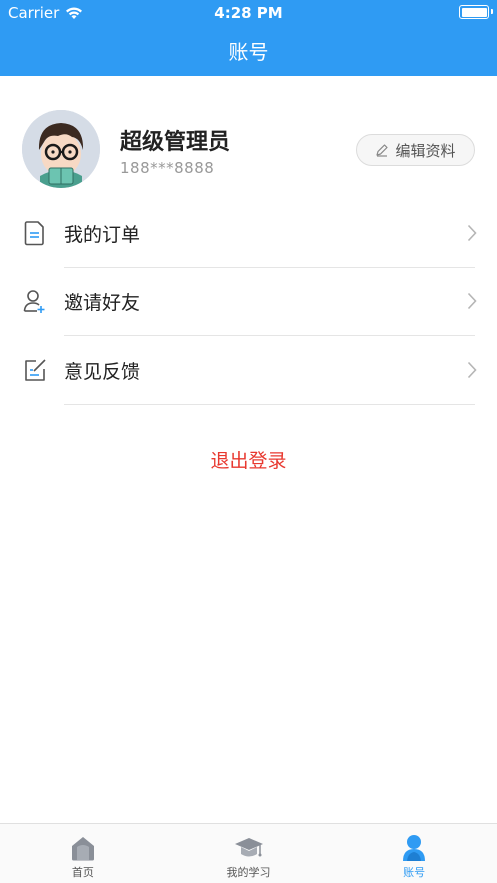 Image resolution: width=497 pixels, height=883 pixels. Describe the element at coordinates (102, 303) in the screenshot. I see `menu-item-label: 邀请好友` at that location.